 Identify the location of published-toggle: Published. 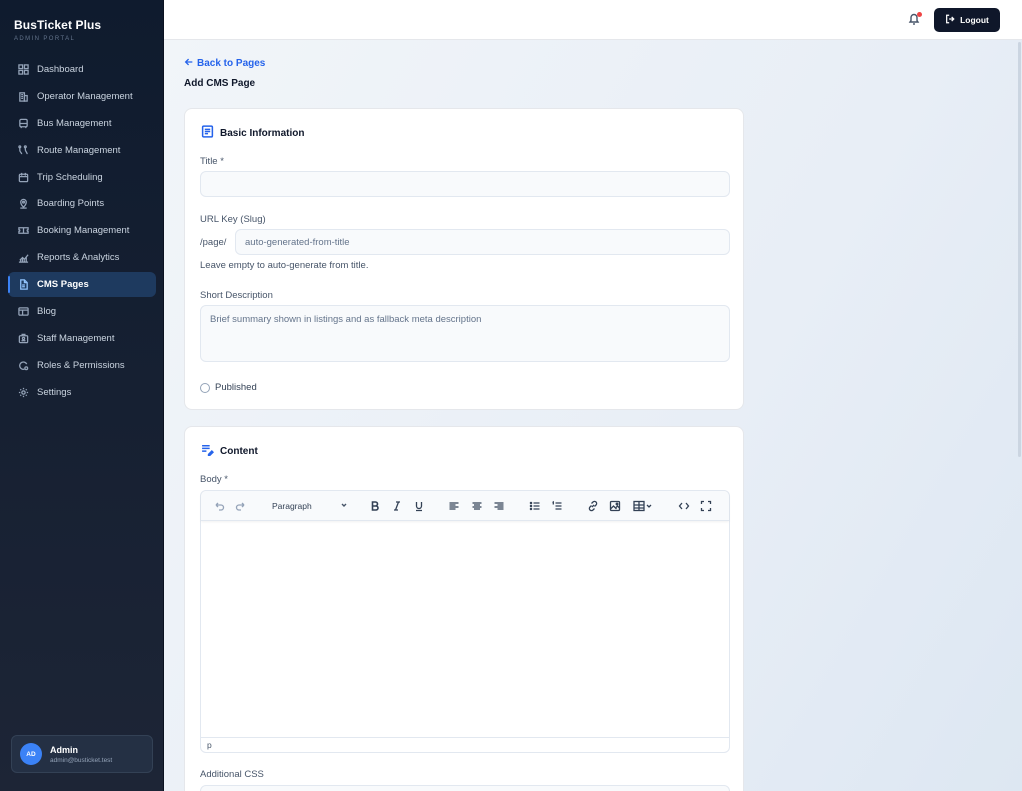
(228, 387).